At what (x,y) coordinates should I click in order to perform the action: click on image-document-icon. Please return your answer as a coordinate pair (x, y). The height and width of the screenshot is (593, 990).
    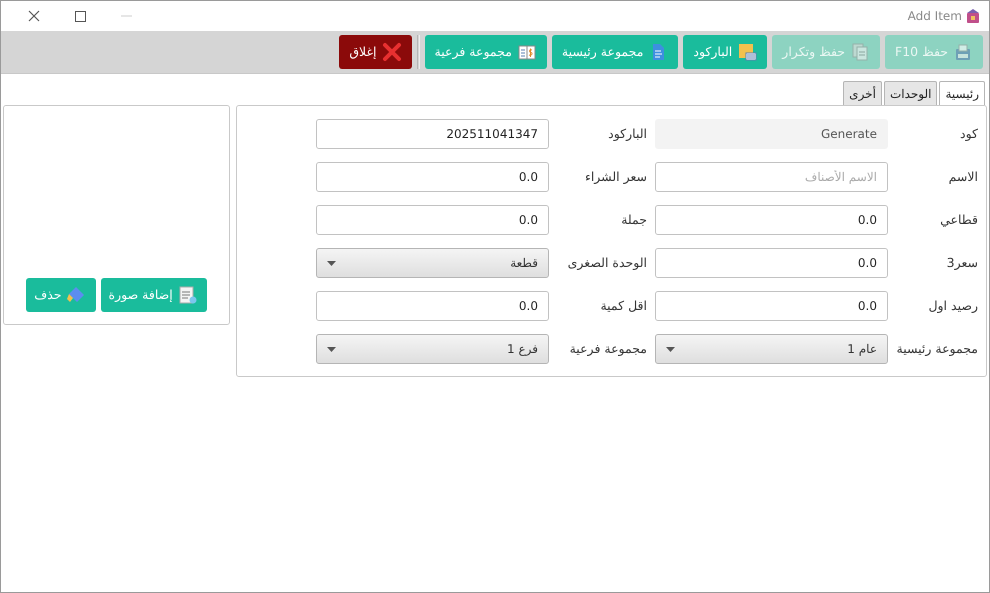
    Looking at the image, I should click on (187, 295).